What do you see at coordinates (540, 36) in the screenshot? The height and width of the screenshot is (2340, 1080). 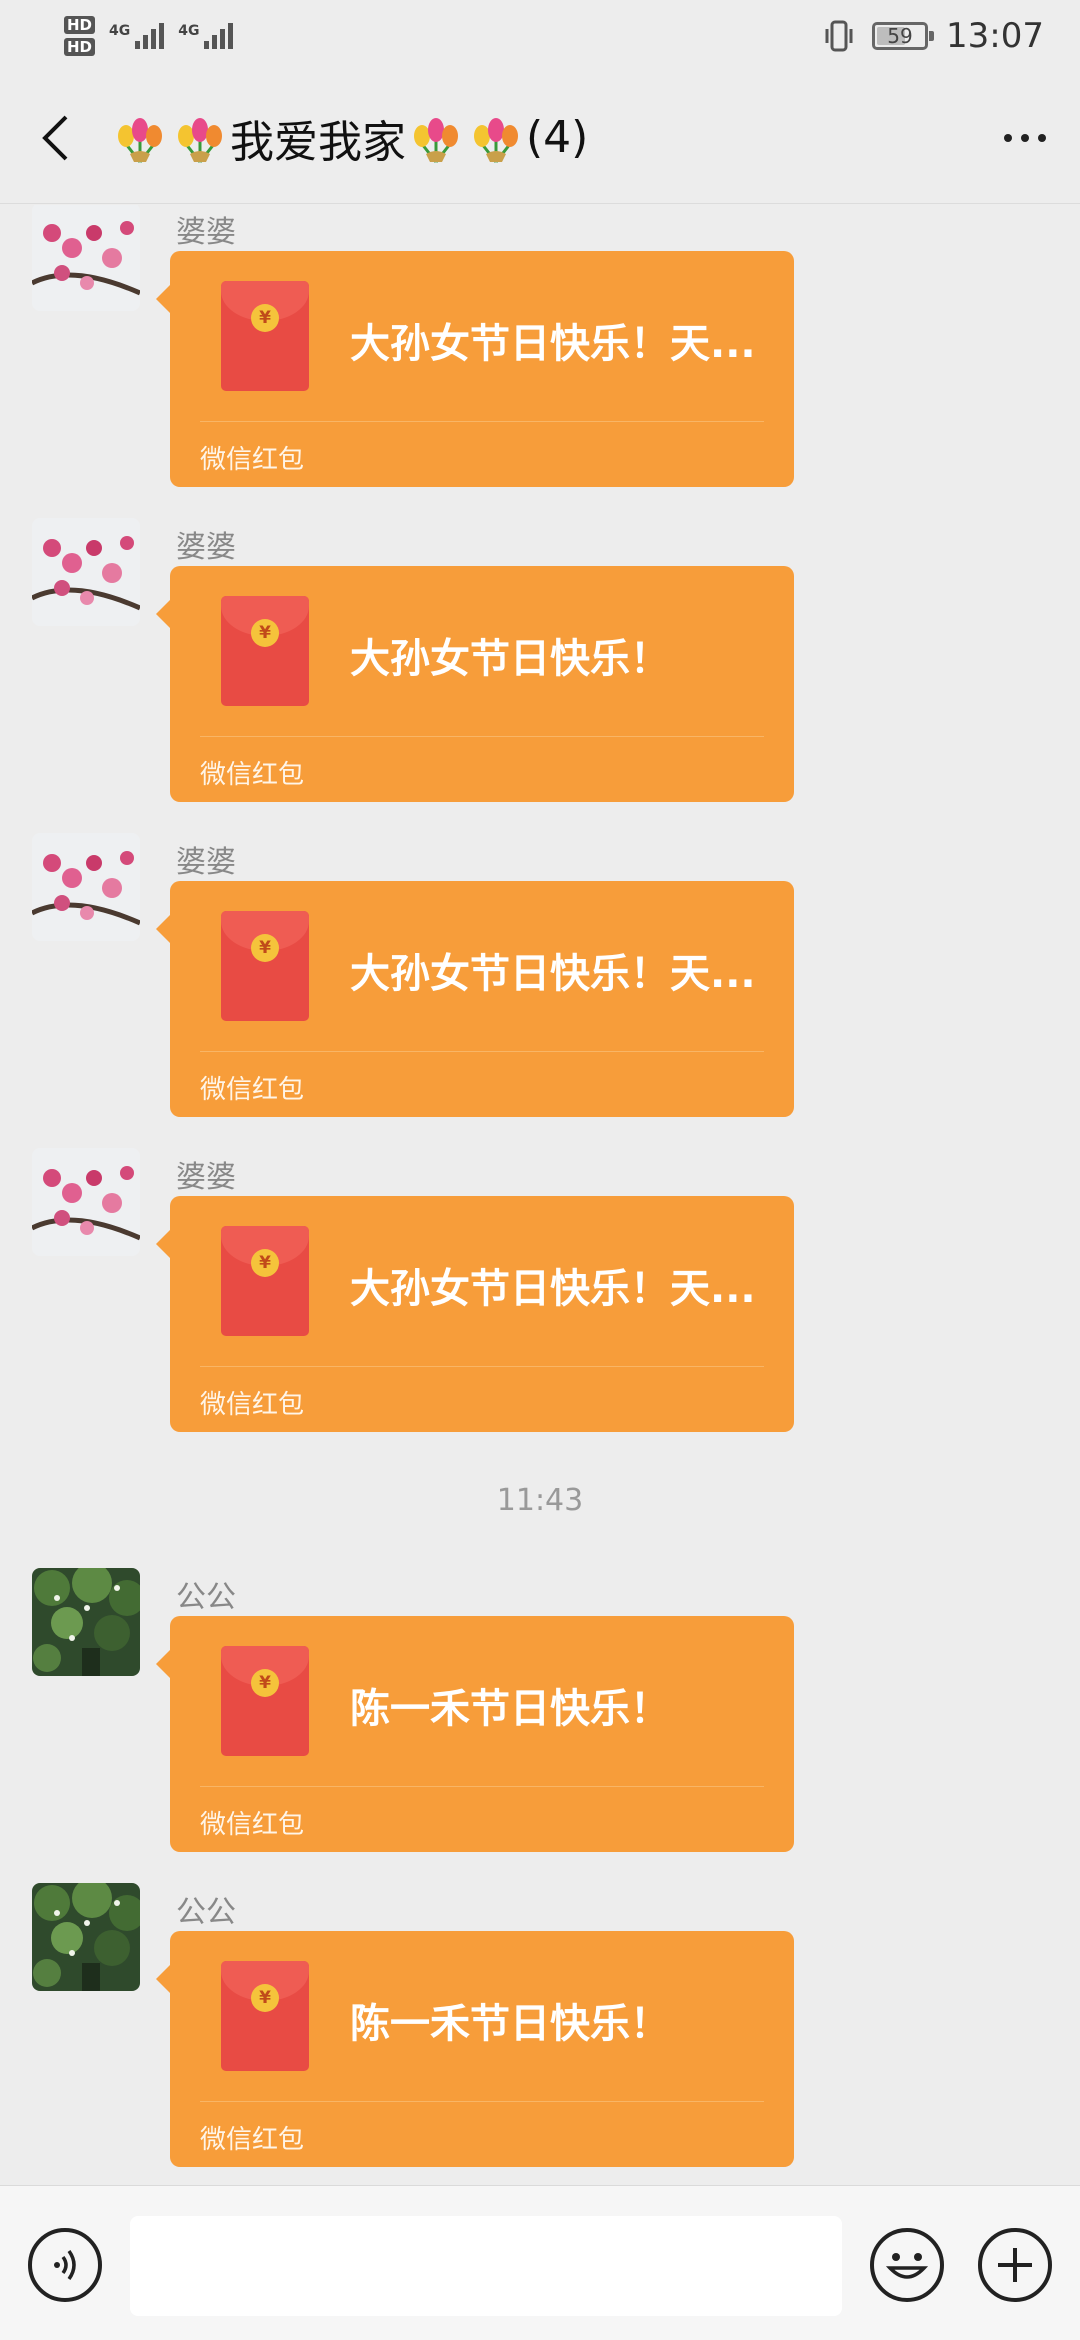 I see `status-bar: HD HD 4G 4G 59 13:07` at bounding box center [540, 36].